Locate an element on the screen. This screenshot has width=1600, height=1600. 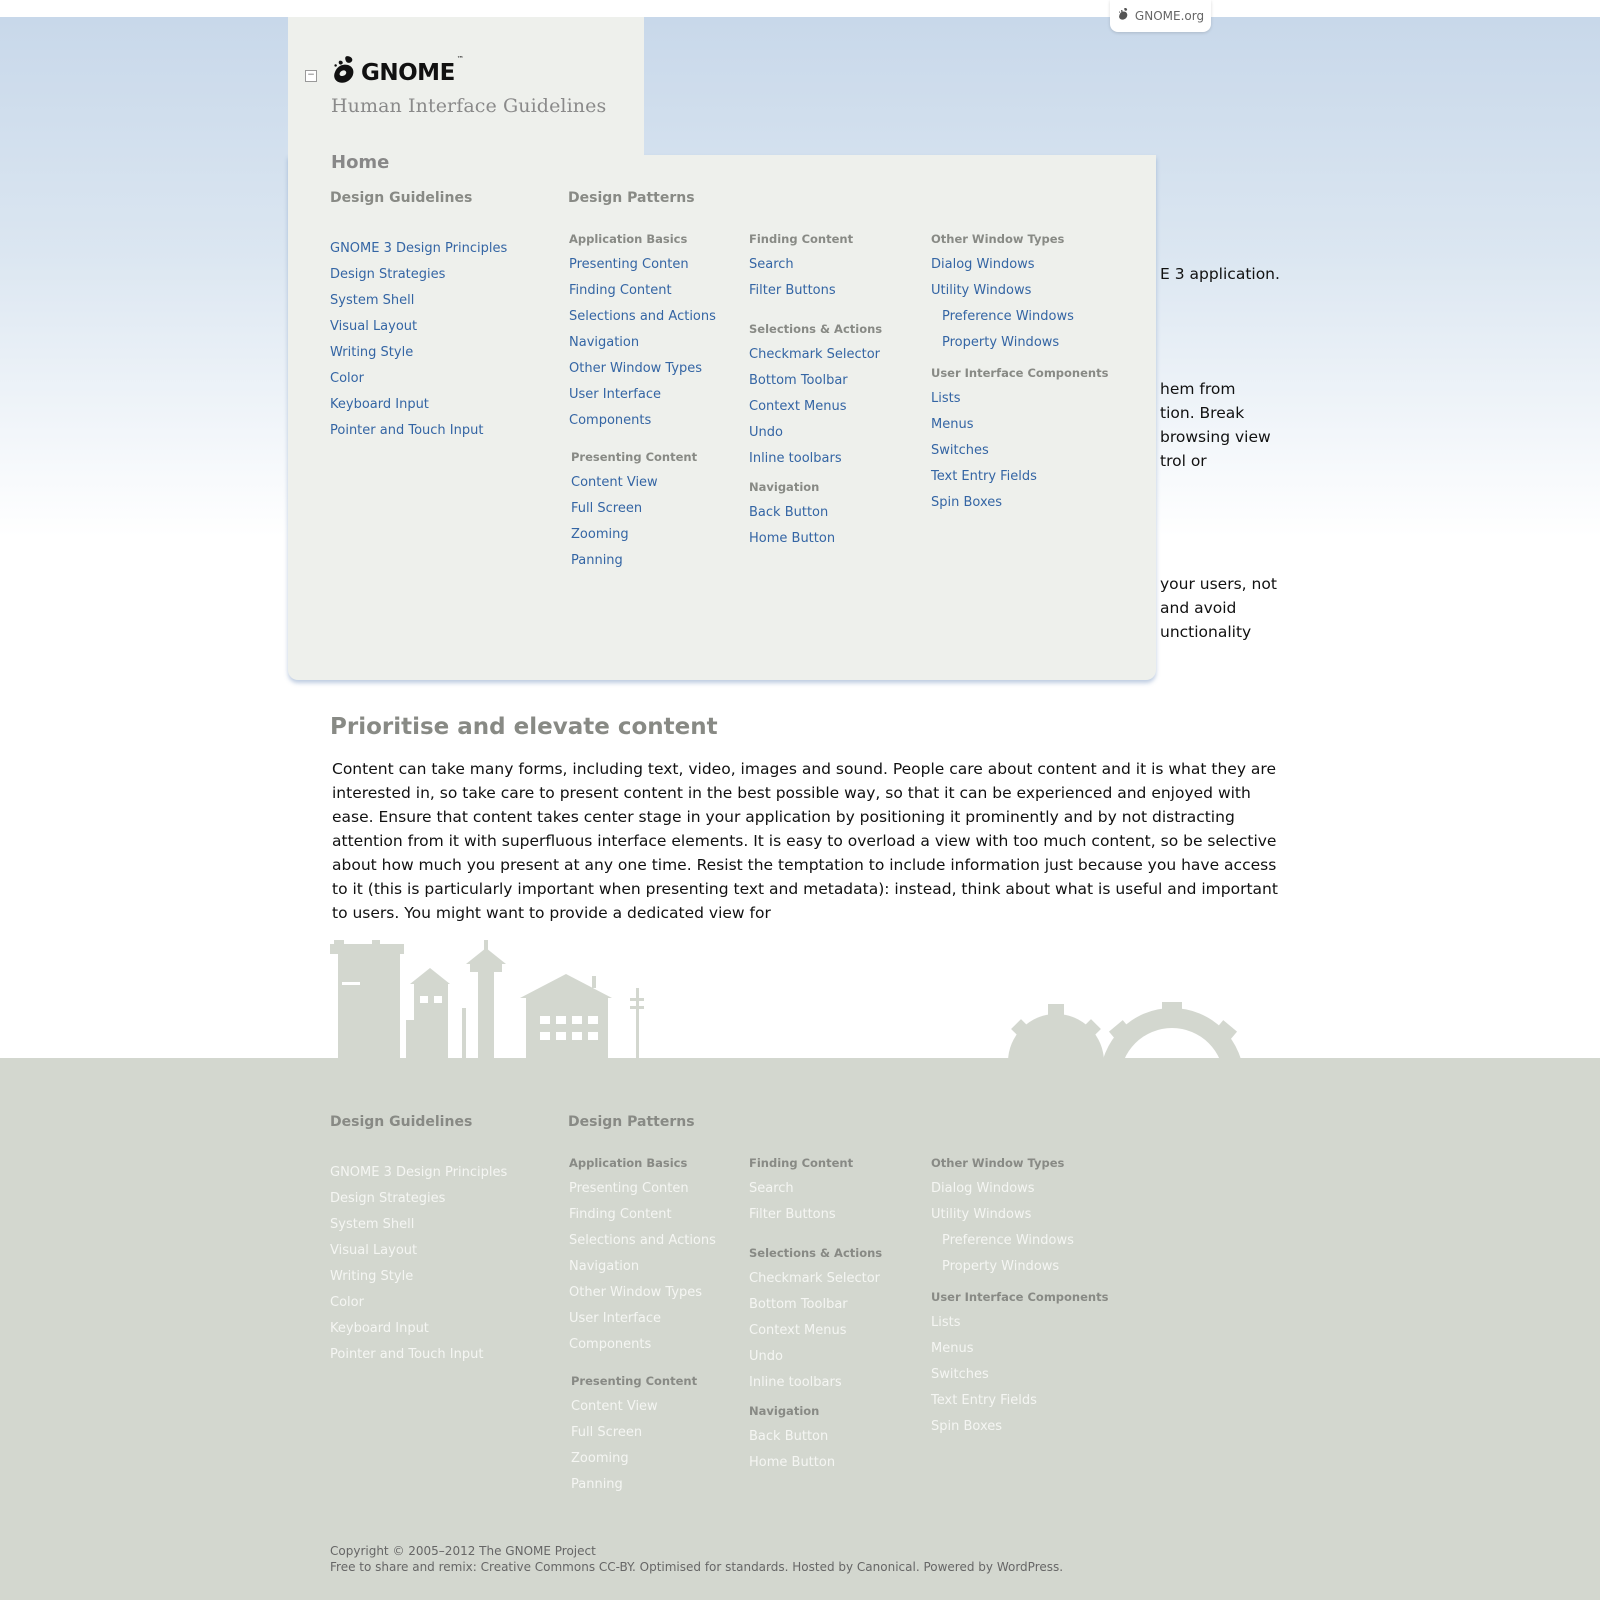
menu-link: Color is located at coordinates (418, 379).